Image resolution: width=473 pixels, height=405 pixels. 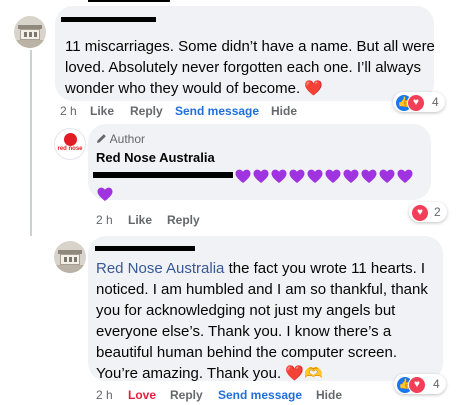 I want to click on author-badge-label: Author, so click(x=127, y=139).